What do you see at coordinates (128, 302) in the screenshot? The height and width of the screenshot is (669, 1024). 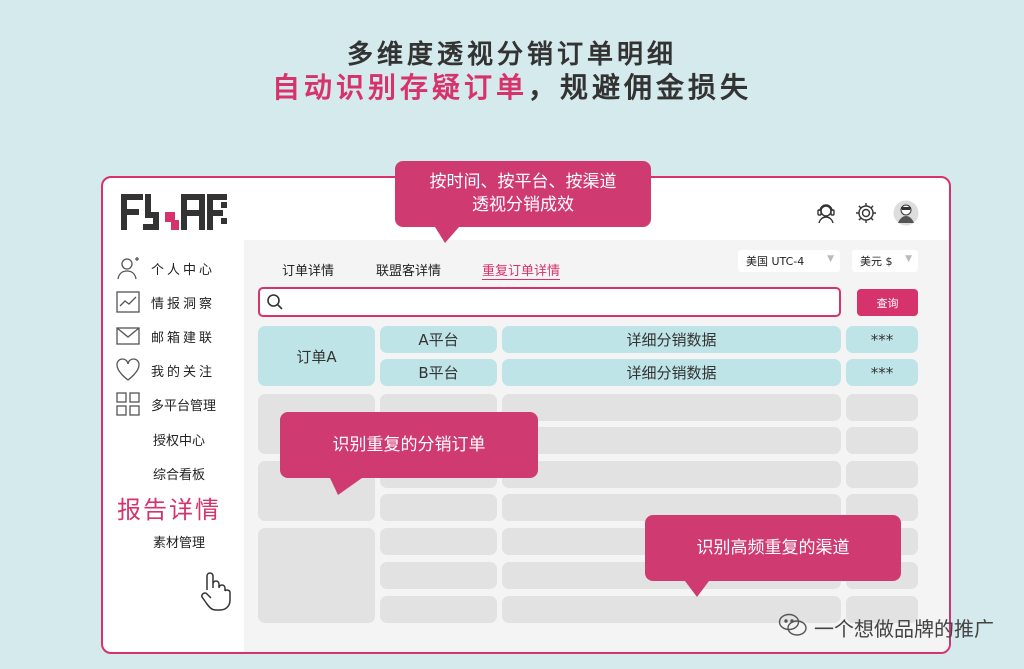 I see `chart-icon` at bounding box center [128, 302].